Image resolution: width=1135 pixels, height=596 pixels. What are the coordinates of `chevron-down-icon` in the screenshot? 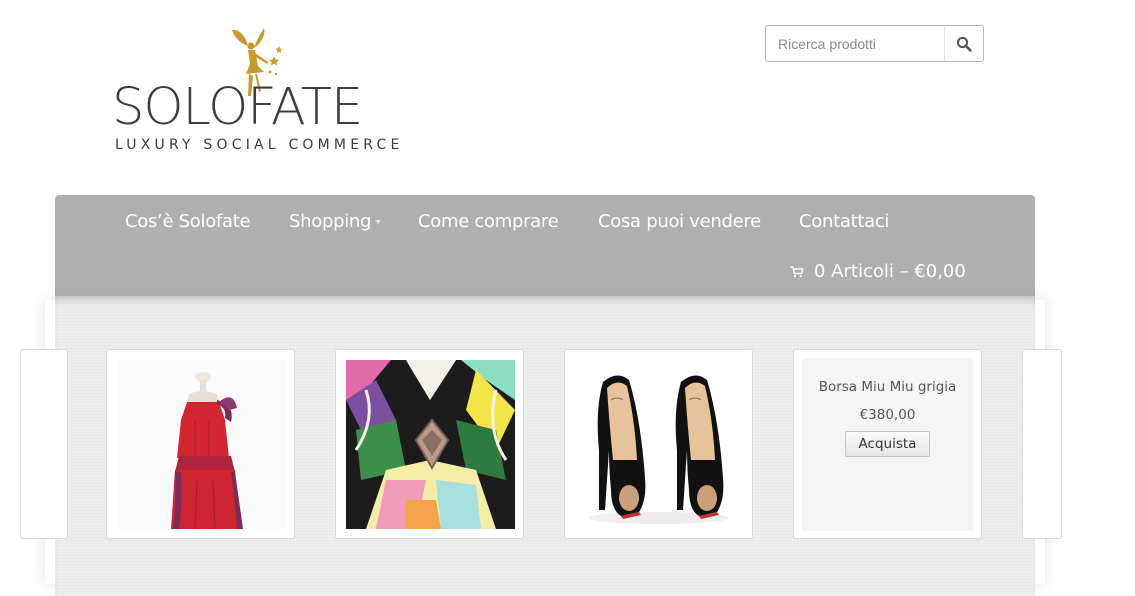 It's located at (378, 222).